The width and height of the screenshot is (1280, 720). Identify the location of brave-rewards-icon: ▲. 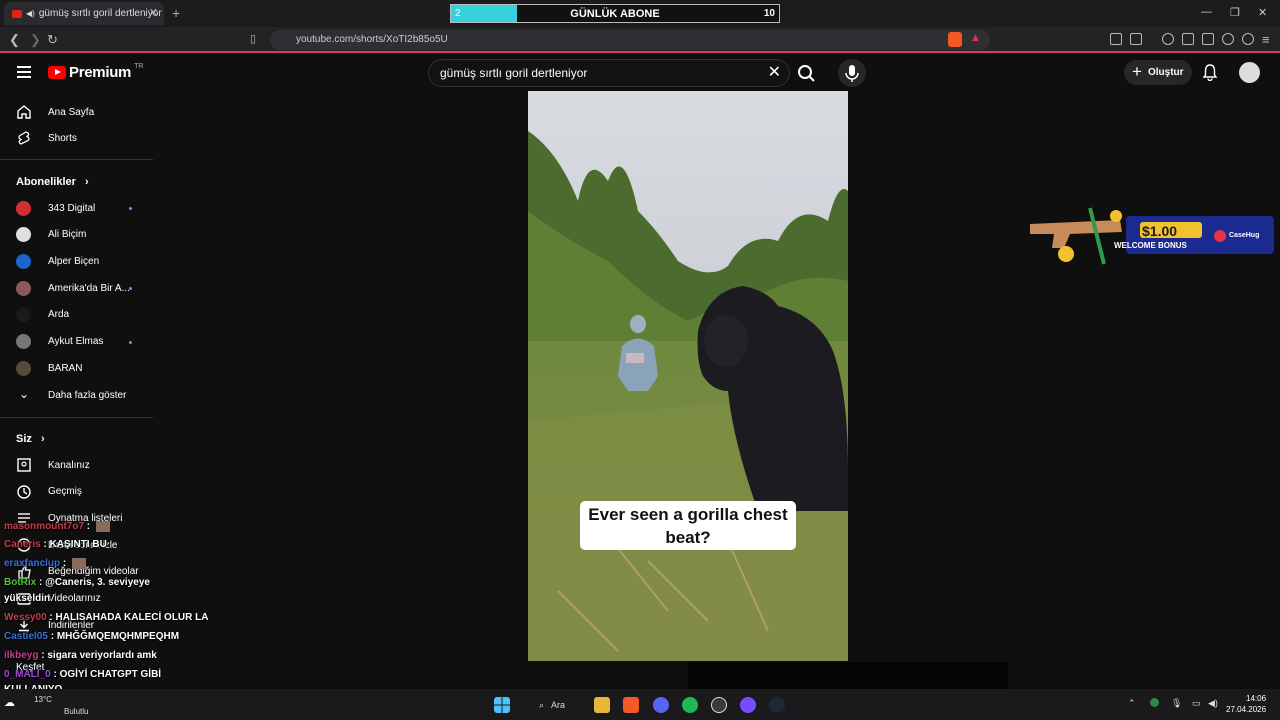
(975, 38).